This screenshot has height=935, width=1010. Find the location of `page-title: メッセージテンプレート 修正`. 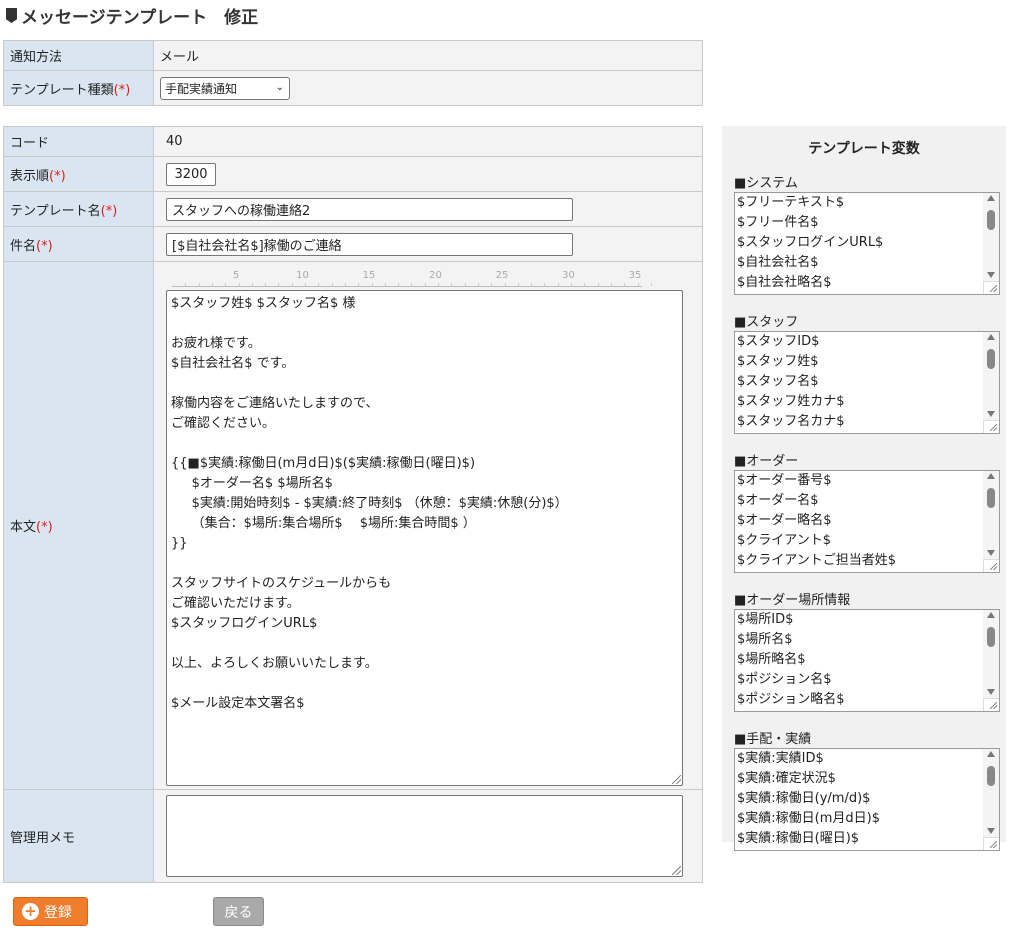

page-title: メッセージテンプレート 修正 is located at coordinates (132, 15).